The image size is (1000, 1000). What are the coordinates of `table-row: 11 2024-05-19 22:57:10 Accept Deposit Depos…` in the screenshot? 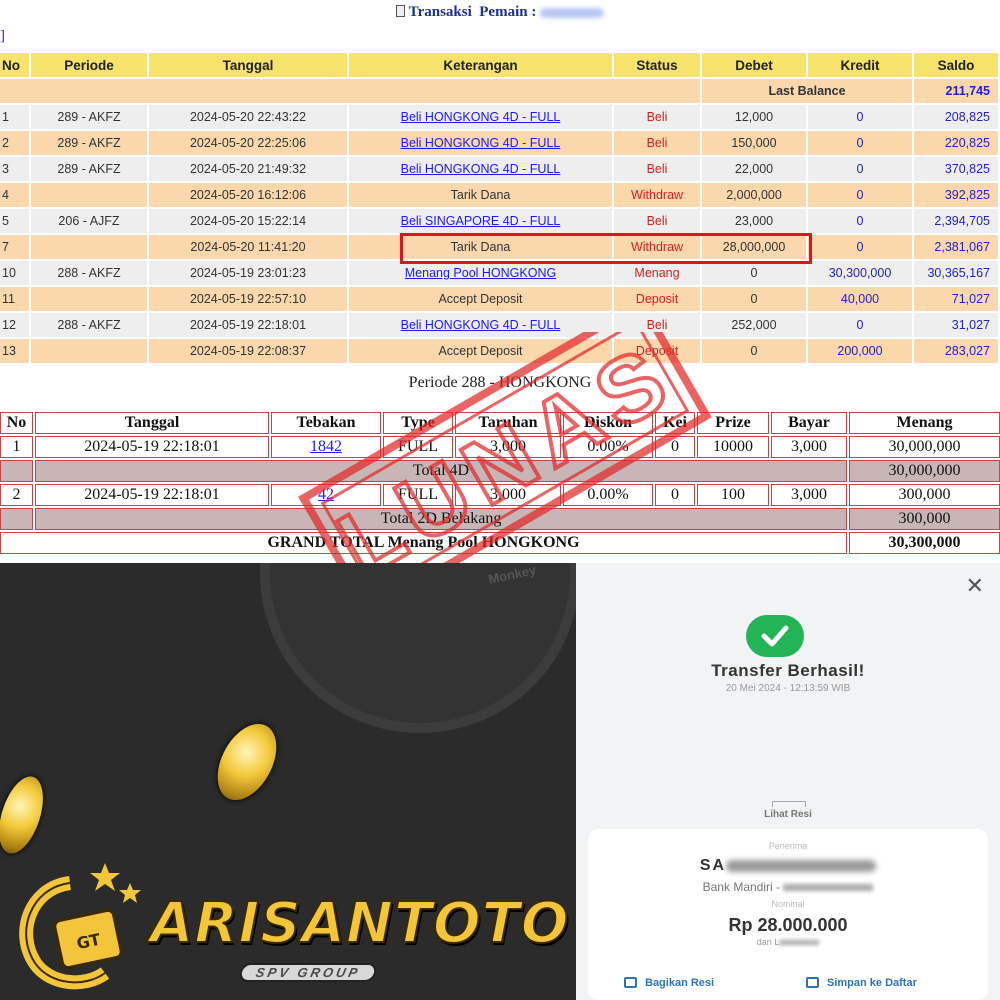 It's located at (499, 299).